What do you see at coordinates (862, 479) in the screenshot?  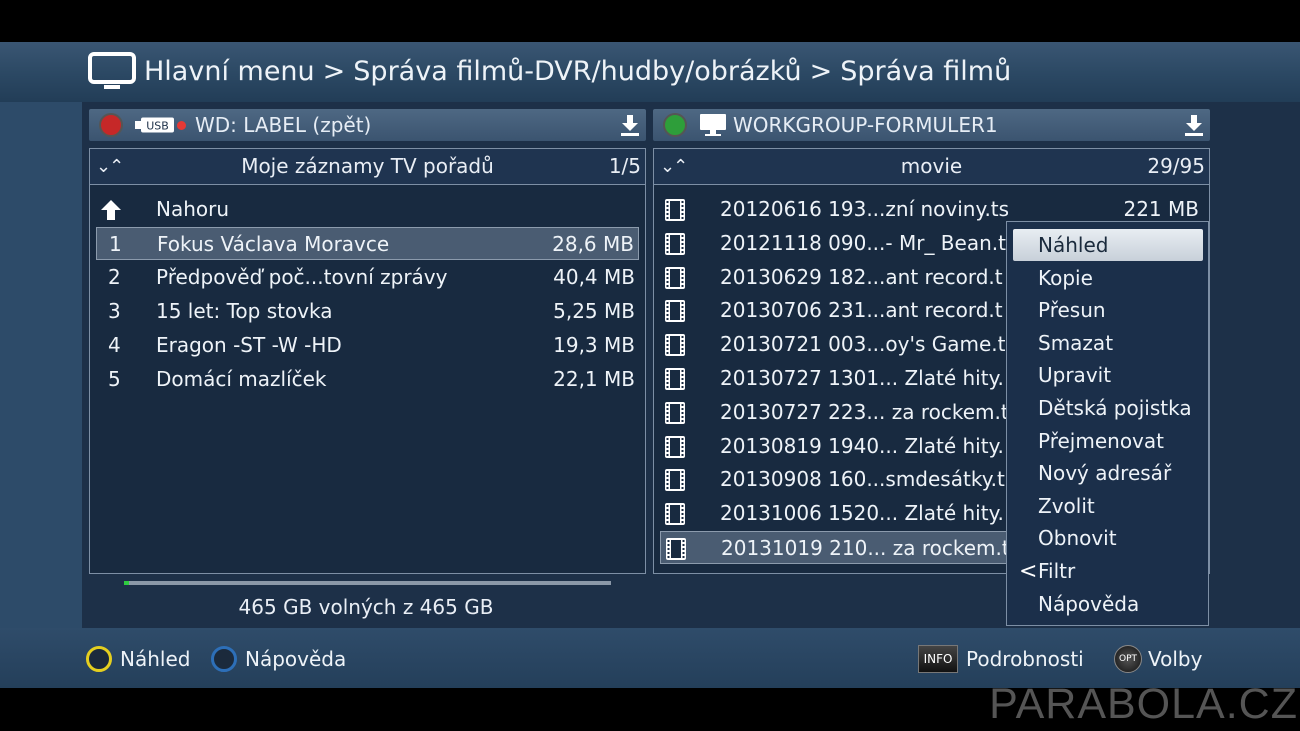 I see `file-name: 20130908 160...smdesátky.t` at bounding box center [862, 479].